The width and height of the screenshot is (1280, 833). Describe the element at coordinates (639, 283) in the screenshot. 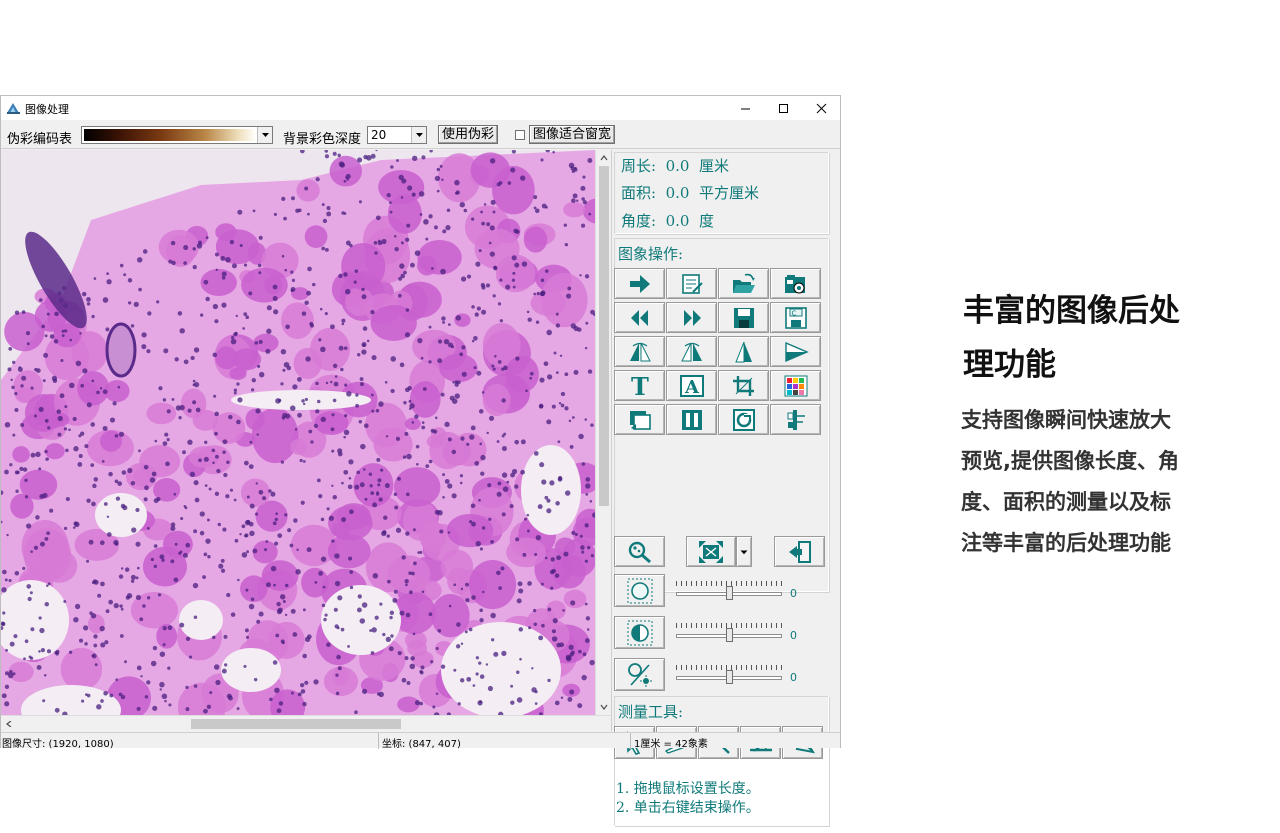

I see `next-button` at that location.